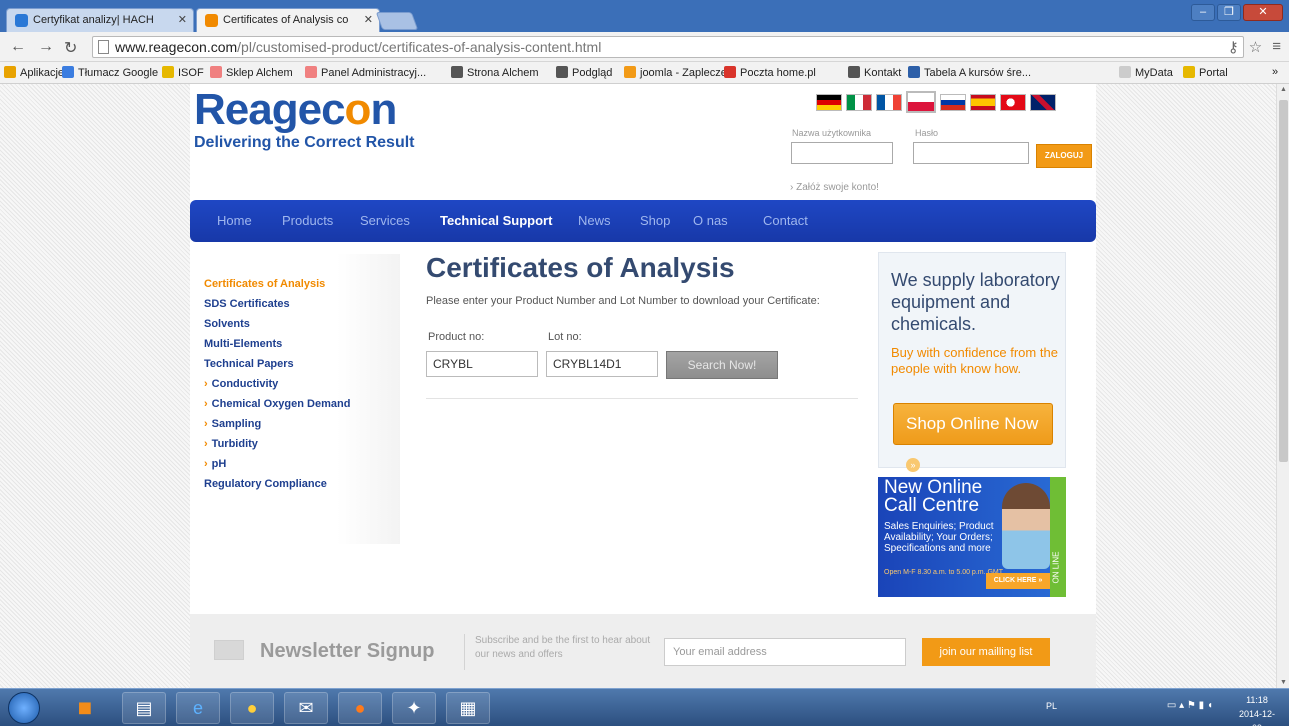 This screenshot has width=1289, height=726. What do you see at coordinates (468, 708) in the screenshot?
I see `document-icon: ▦` at bounding box center [468, 708].